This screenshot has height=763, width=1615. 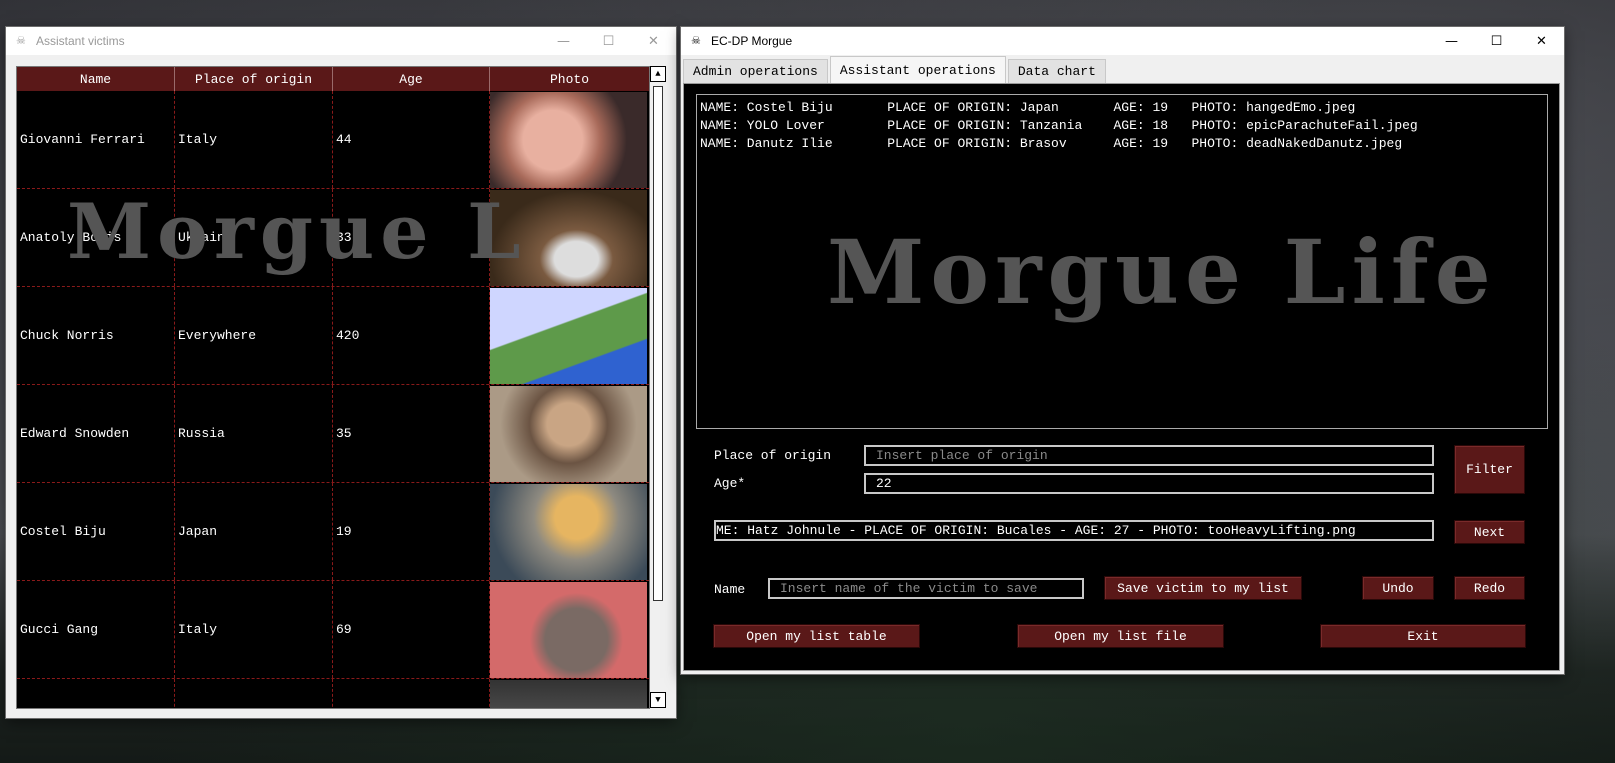 What do you see at coordinates (730, 589) in the screenshot?
I see `name-label: Name` at bounding box center [730, 589].